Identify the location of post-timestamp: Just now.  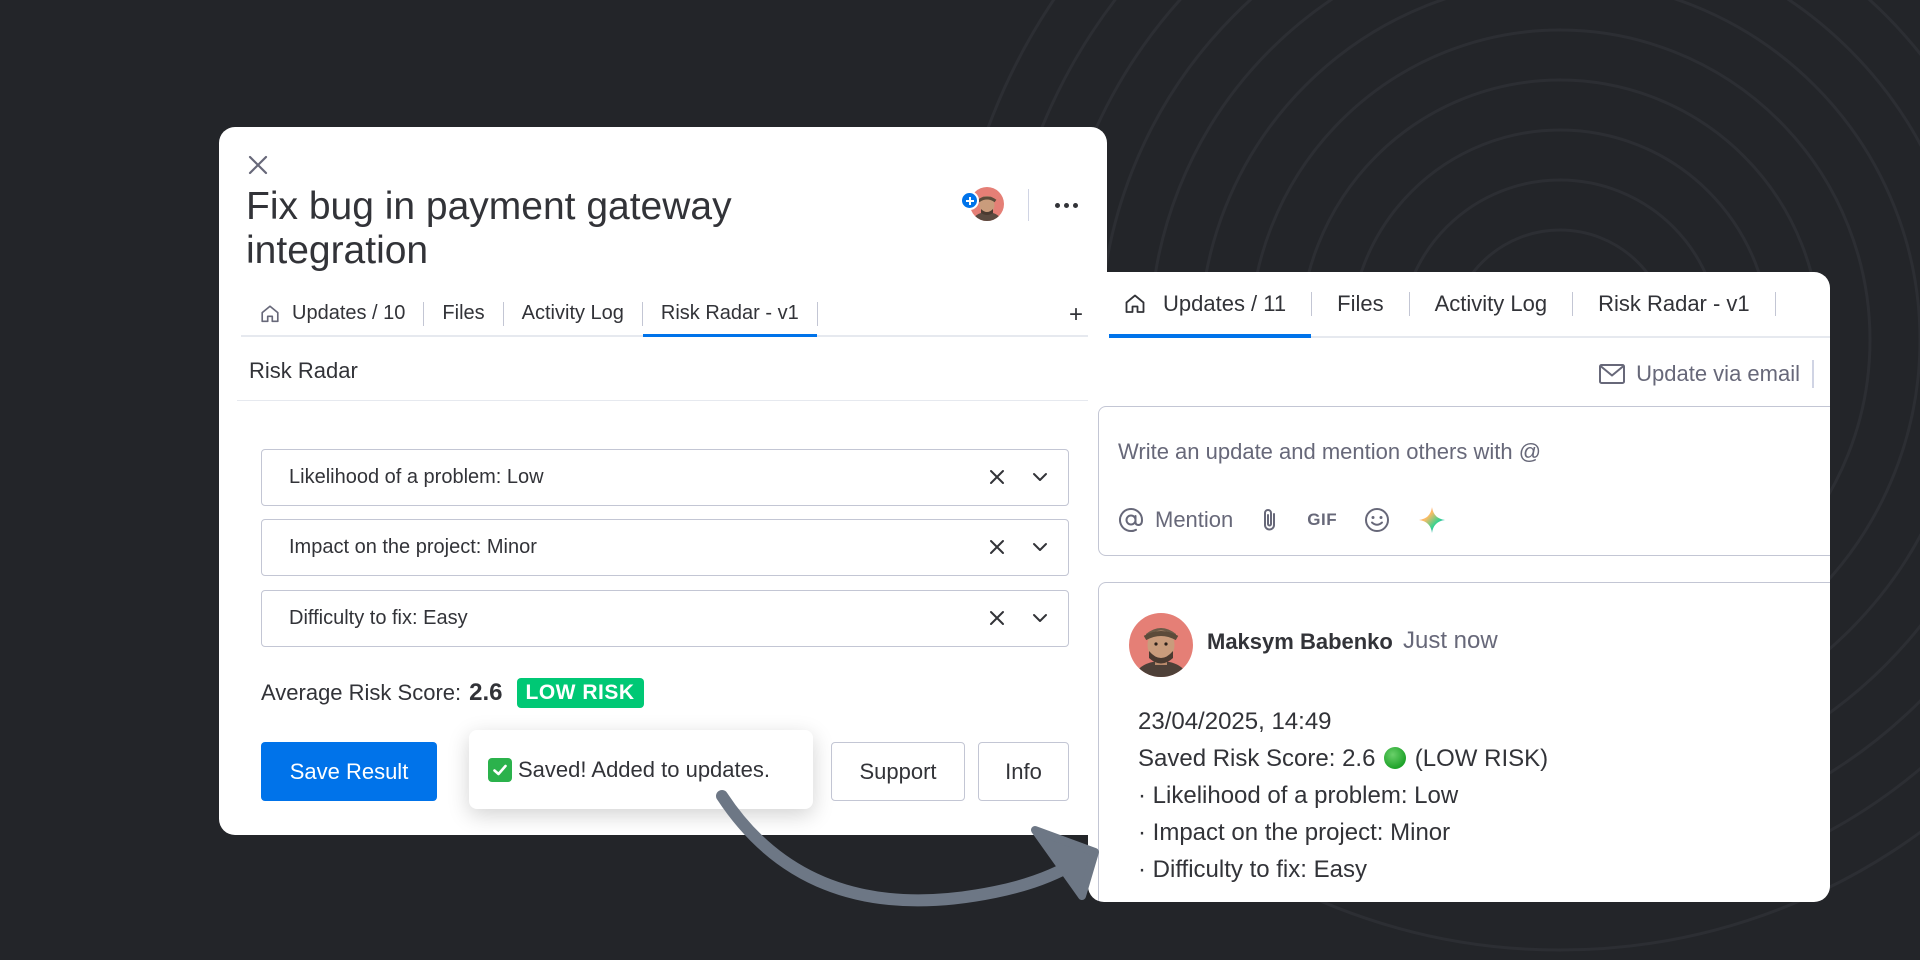
(1450, 640).